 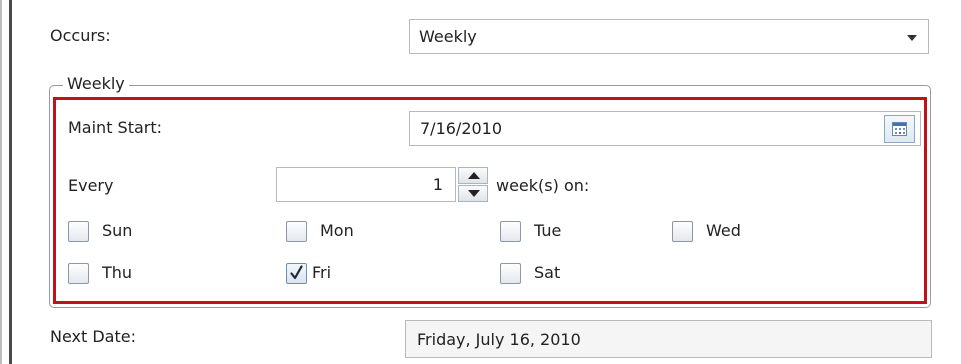 What do you see at coordinates (543, 185) in the screenshot?
I see `weeks-on-label: week(s) on:` at bounding box center [543, 185].